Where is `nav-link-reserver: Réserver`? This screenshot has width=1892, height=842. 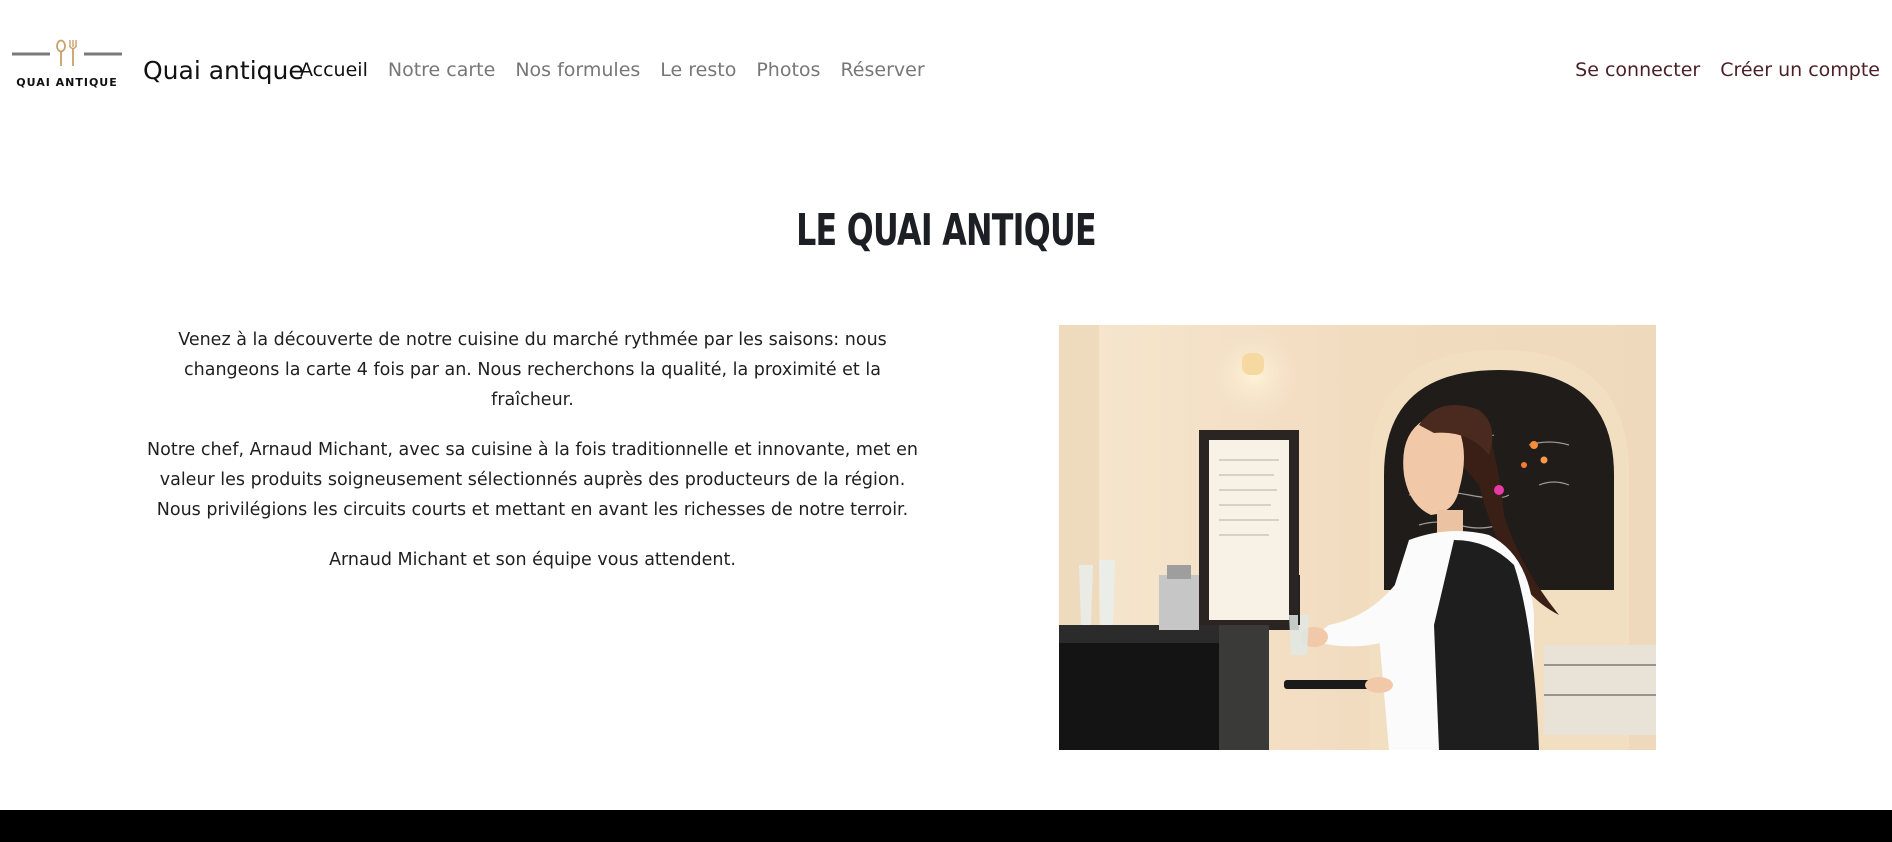 nav-link-reserver: Réserver is located at coordinates (882, 70).